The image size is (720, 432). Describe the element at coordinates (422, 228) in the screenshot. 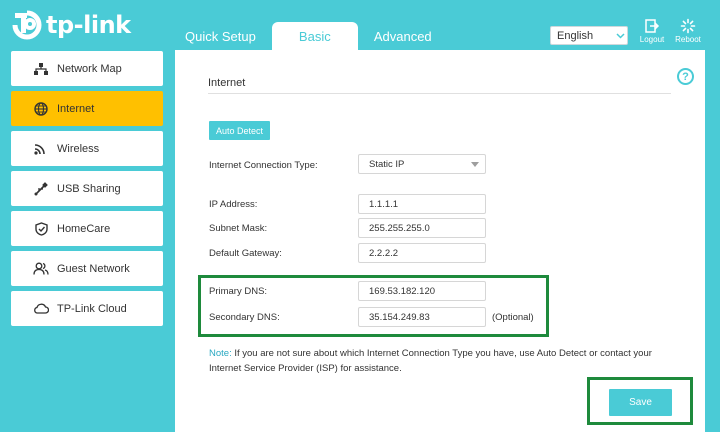

I see `subnet-mask-field: 255.255.255.0` at that location.